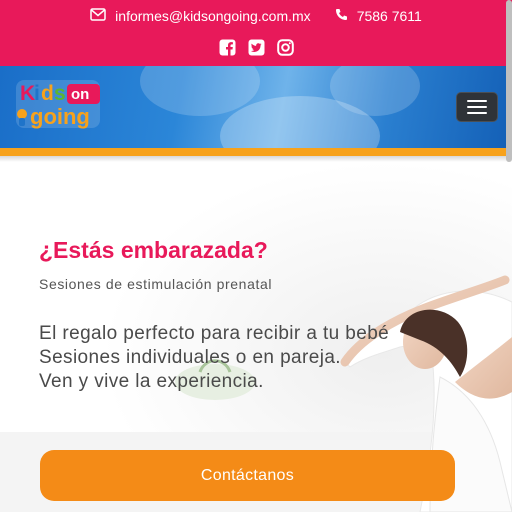 The image size is (512, 512). Describe the element at coordinates (213, 16) in the screenshot. I see `email-text: informes@kidsongoing.com.mx` at that location.